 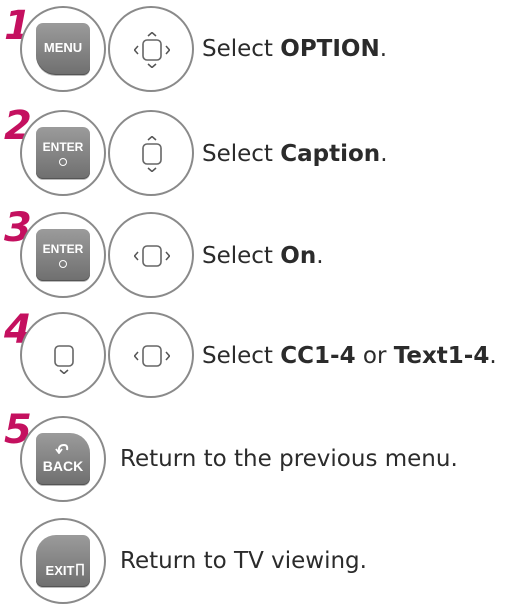 I want to click on navigation-down-icon, so click(x=64, y=356).